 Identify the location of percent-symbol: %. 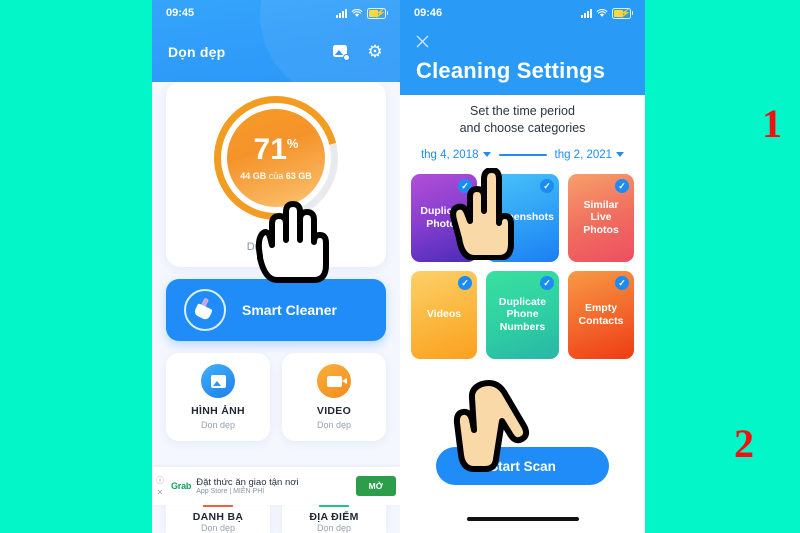
(292, 143).